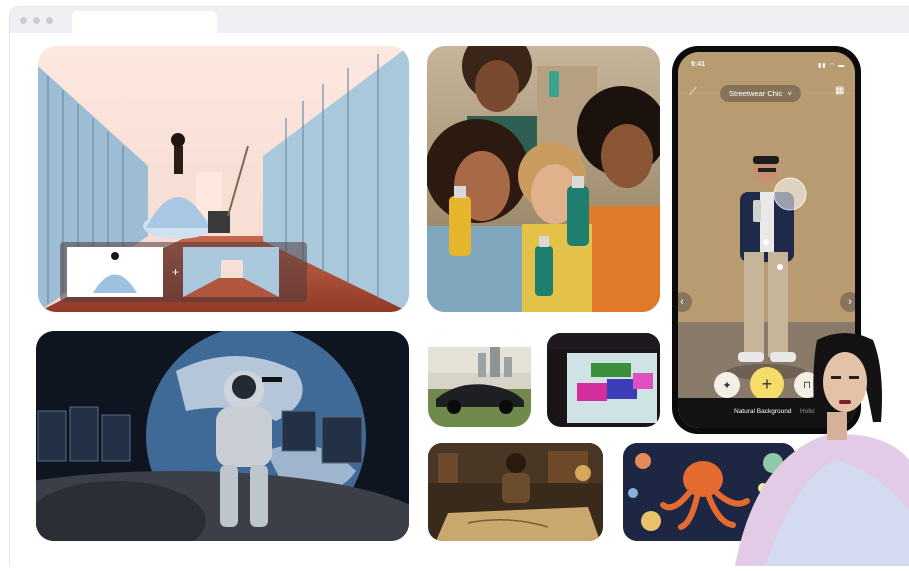  What do you see at coordinates (789, 93) in the screenshot?
I see `chevron-down-icon: ˅` at bounding box center [789, 93].